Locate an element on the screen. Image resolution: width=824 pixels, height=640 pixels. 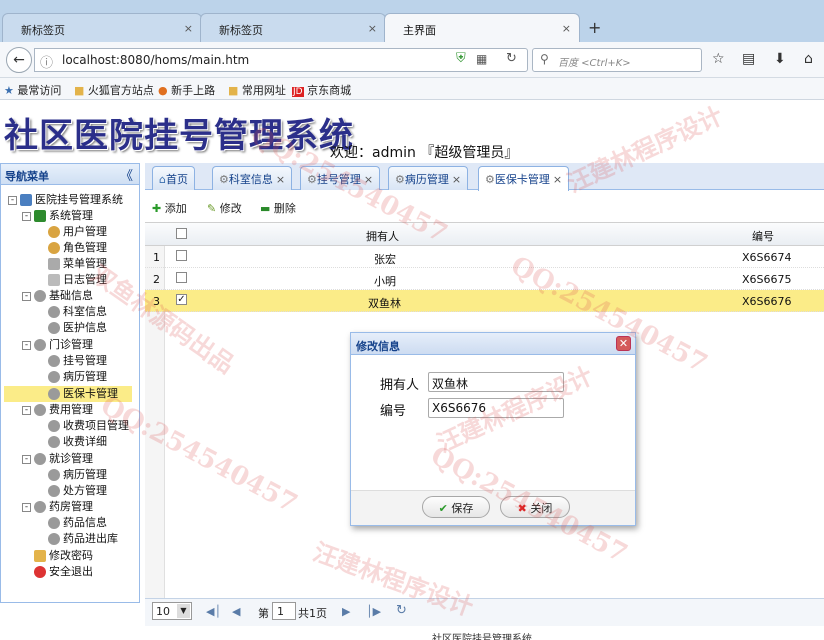
browser-tab-1: 新标签页 × is located at coordinates (102, 28).